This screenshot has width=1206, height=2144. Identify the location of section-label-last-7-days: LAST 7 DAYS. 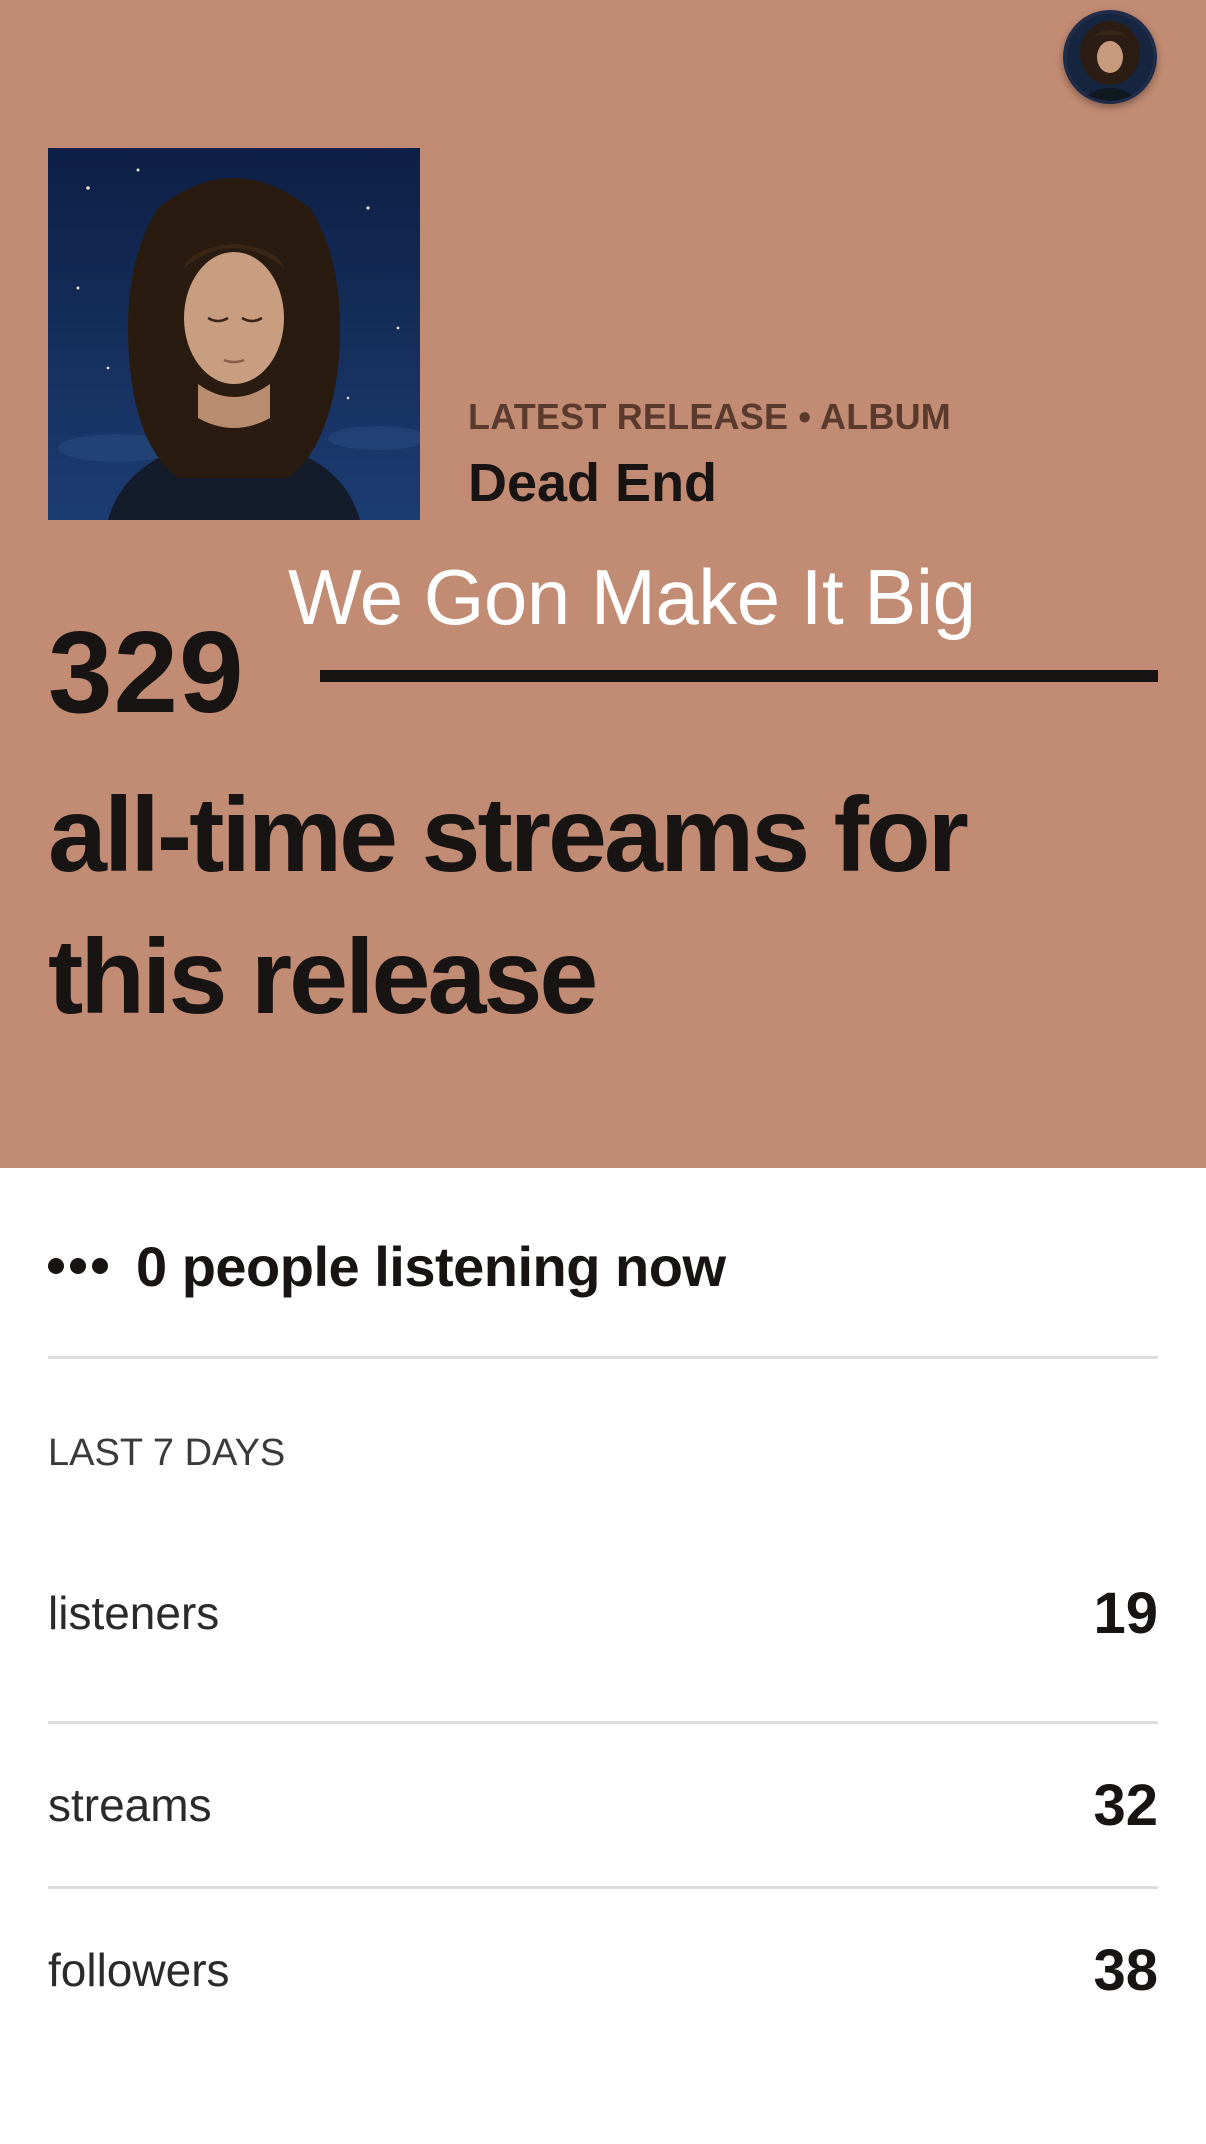
(167, 1453).